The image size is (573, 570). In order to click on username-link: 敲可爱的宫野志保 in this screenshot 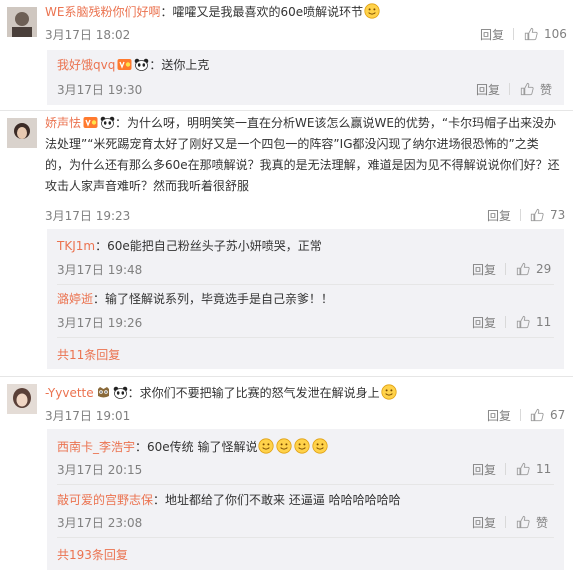, I will do `click(105, 500)`.